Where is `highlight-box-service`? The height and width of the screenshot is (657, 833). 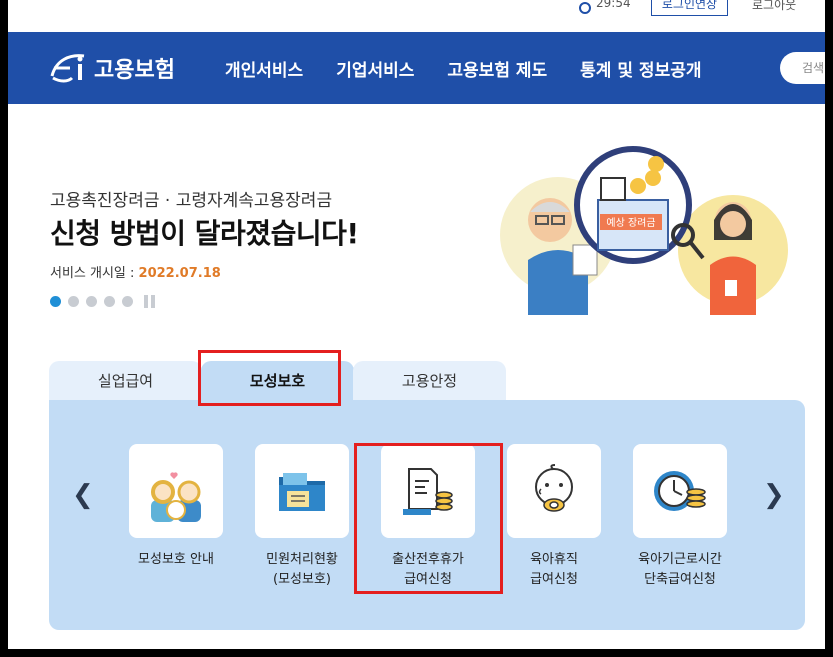 highlight-box-service is located at coordinates (428, 518).